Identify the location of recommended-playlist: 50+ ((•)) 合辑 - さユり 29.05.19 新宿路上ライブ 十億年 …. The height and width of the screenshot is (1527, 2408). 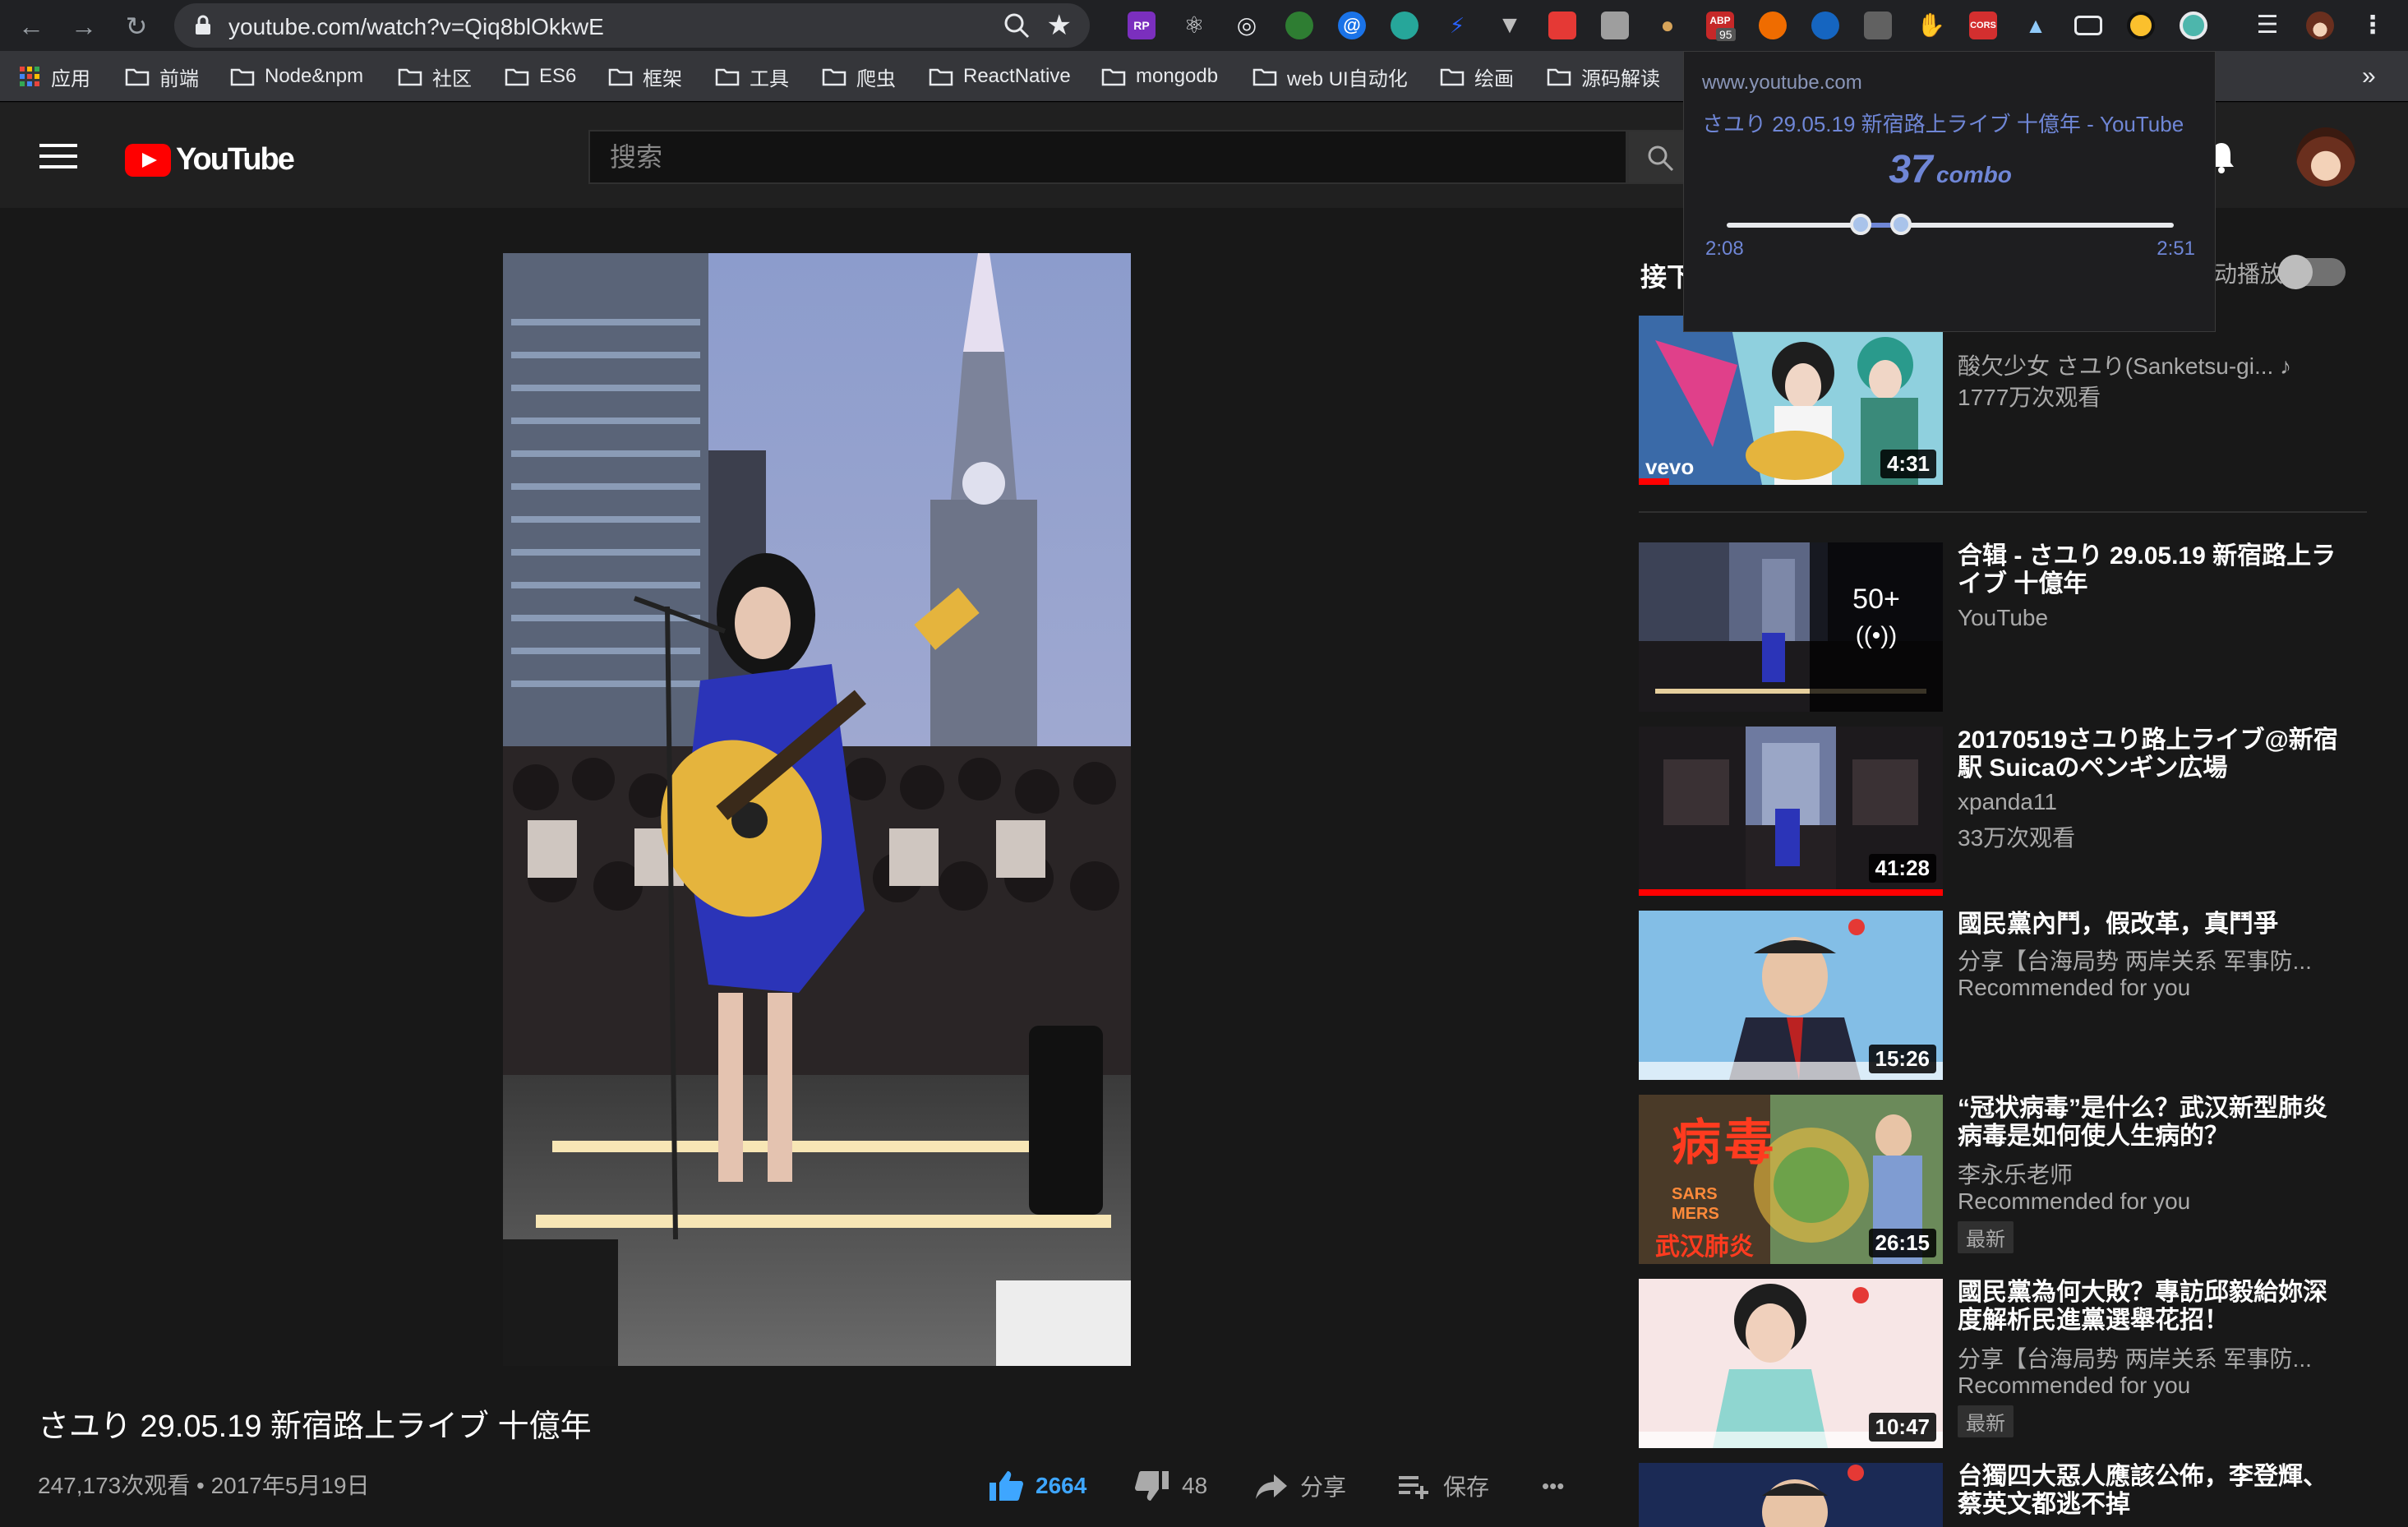
(2004, 627).